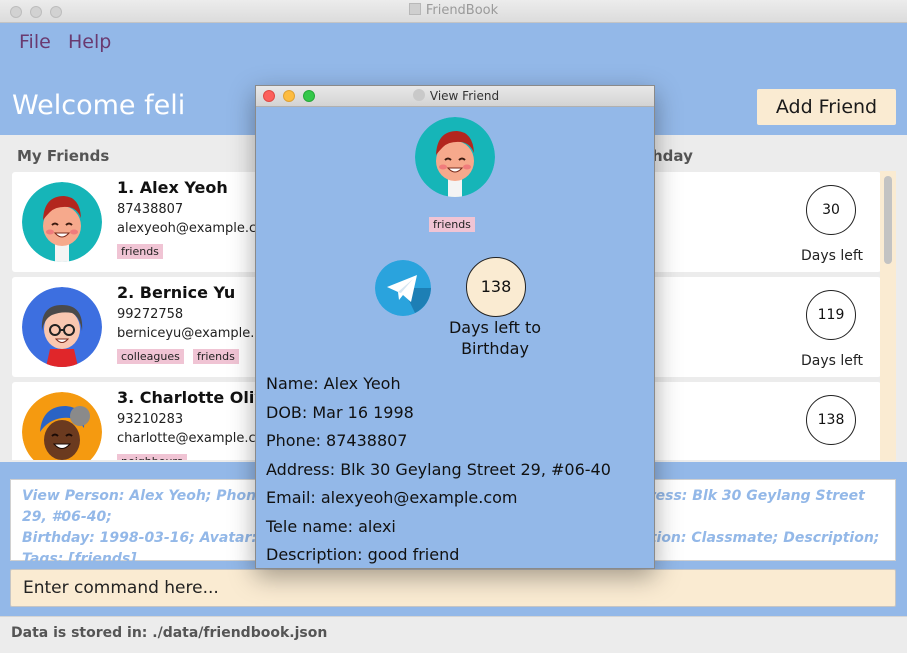 The image size is (907, 653). What do you see at coordinates (176, 292) in the screenshot?
I see `friend-name: 2. Bernice Yu` at bounding box center [176, 292].